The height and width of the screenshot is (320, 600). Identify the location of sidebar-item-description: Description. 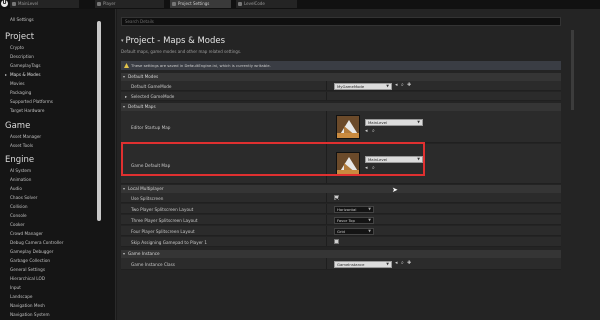
(22, 57).